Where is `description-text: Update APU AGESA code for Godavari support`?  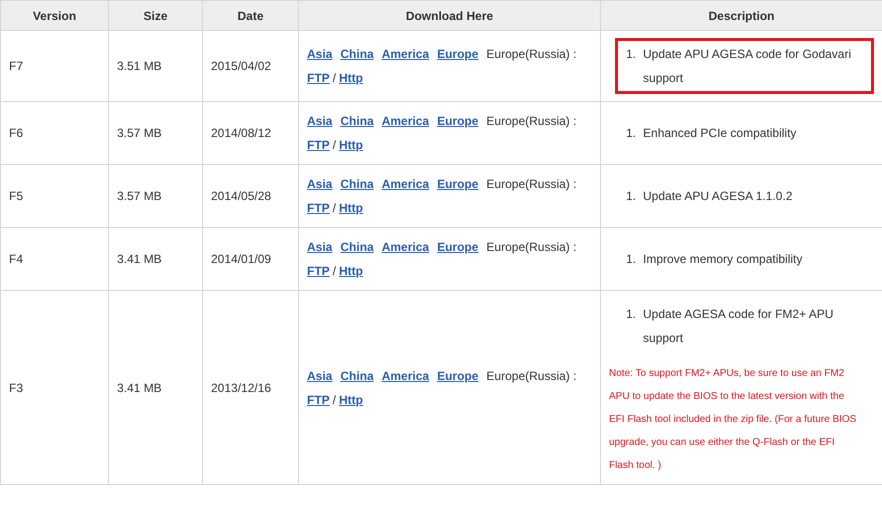 description-text: Update APU AGESA code for Godavari support is located at coordinates (747, 66).